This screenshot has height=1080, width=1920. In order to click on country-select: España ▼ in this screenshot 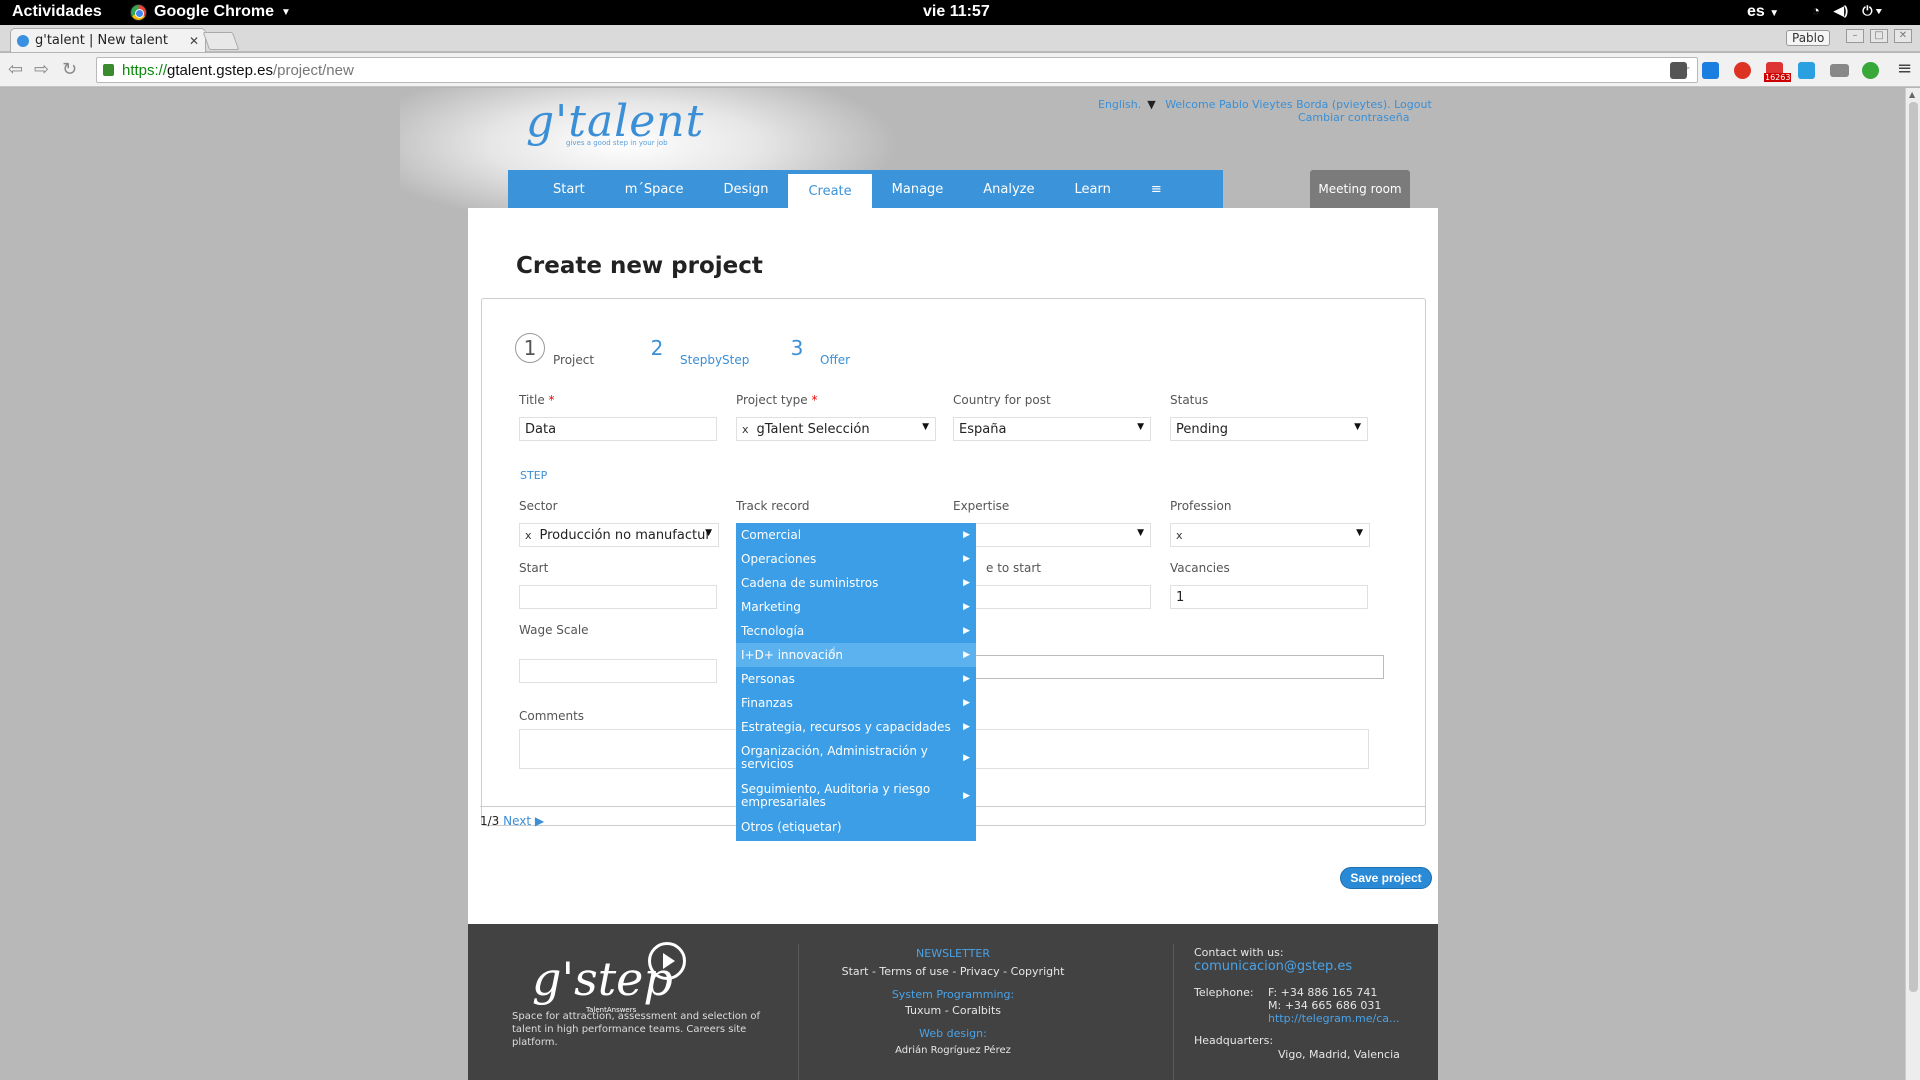, I will do `click(1052, 429)`.